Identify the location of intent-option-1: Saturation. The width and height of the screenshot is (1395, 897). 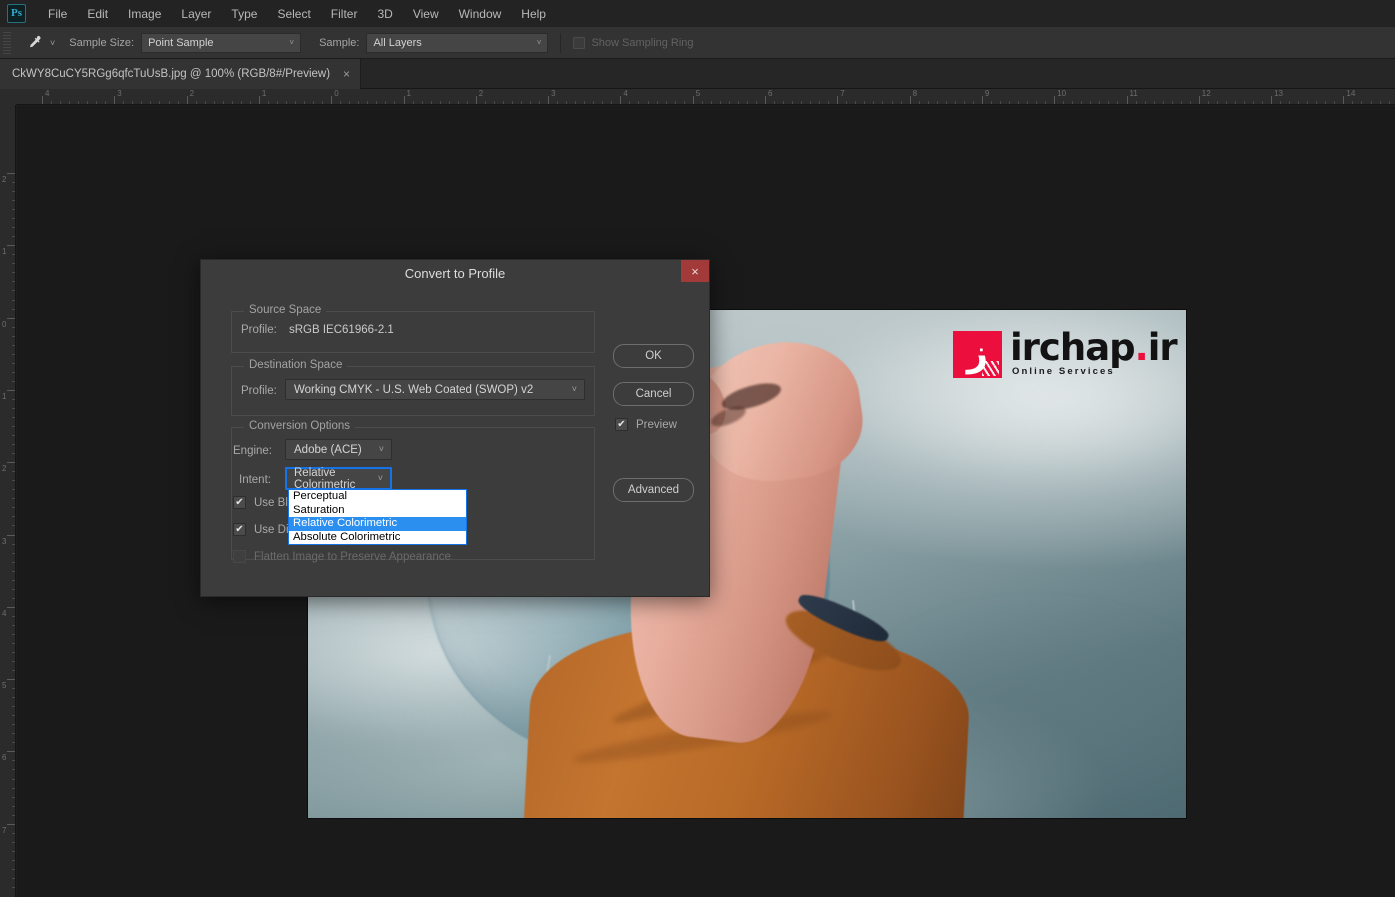
(377, 511).